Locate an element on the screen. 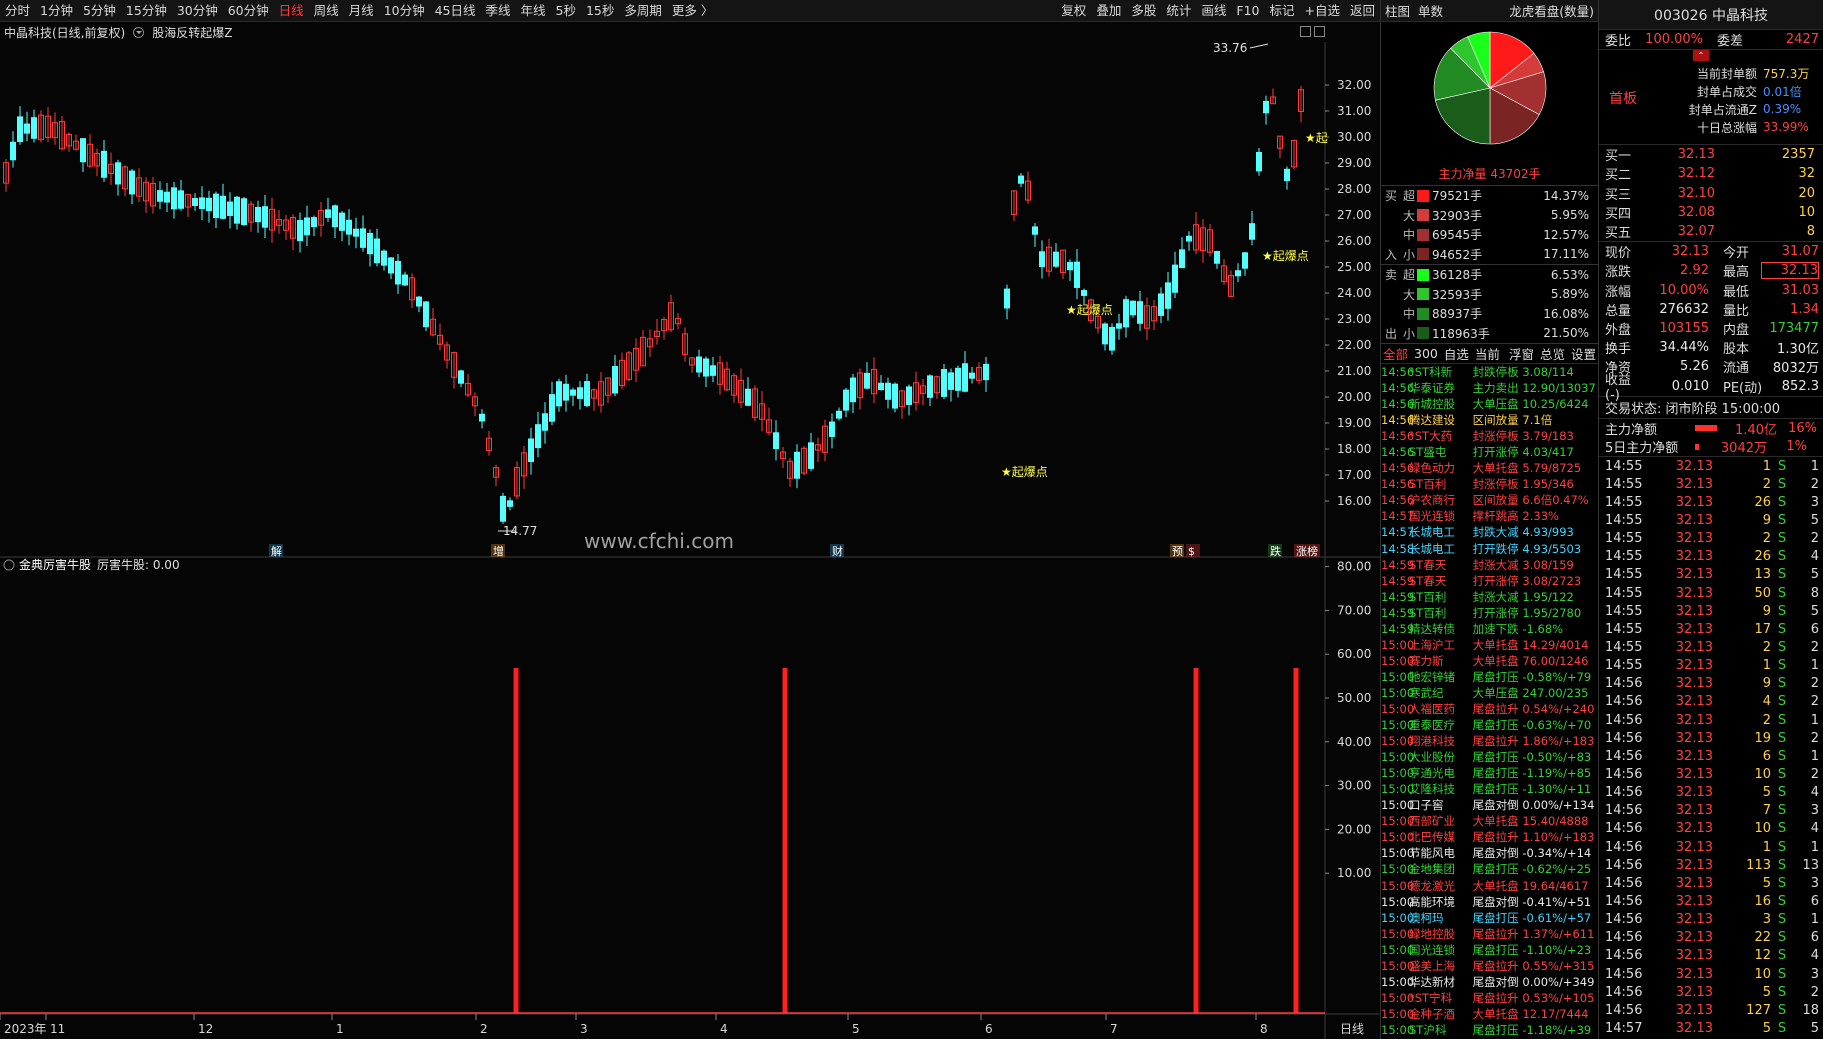  tab-float: 浮窗 is located at coordinates (1521, 353).